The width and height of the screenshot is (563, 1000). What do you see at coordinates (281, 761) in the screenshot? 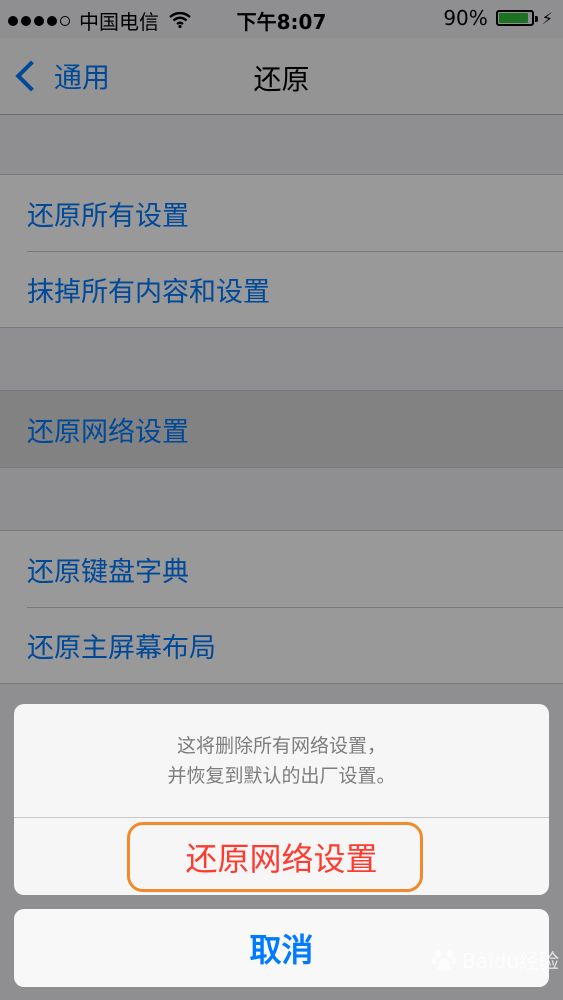
I see `action-sheet-message: 这将删除所有网络设置， 并恢复到默认的出厂设置。` at bounding box center [281, 761].